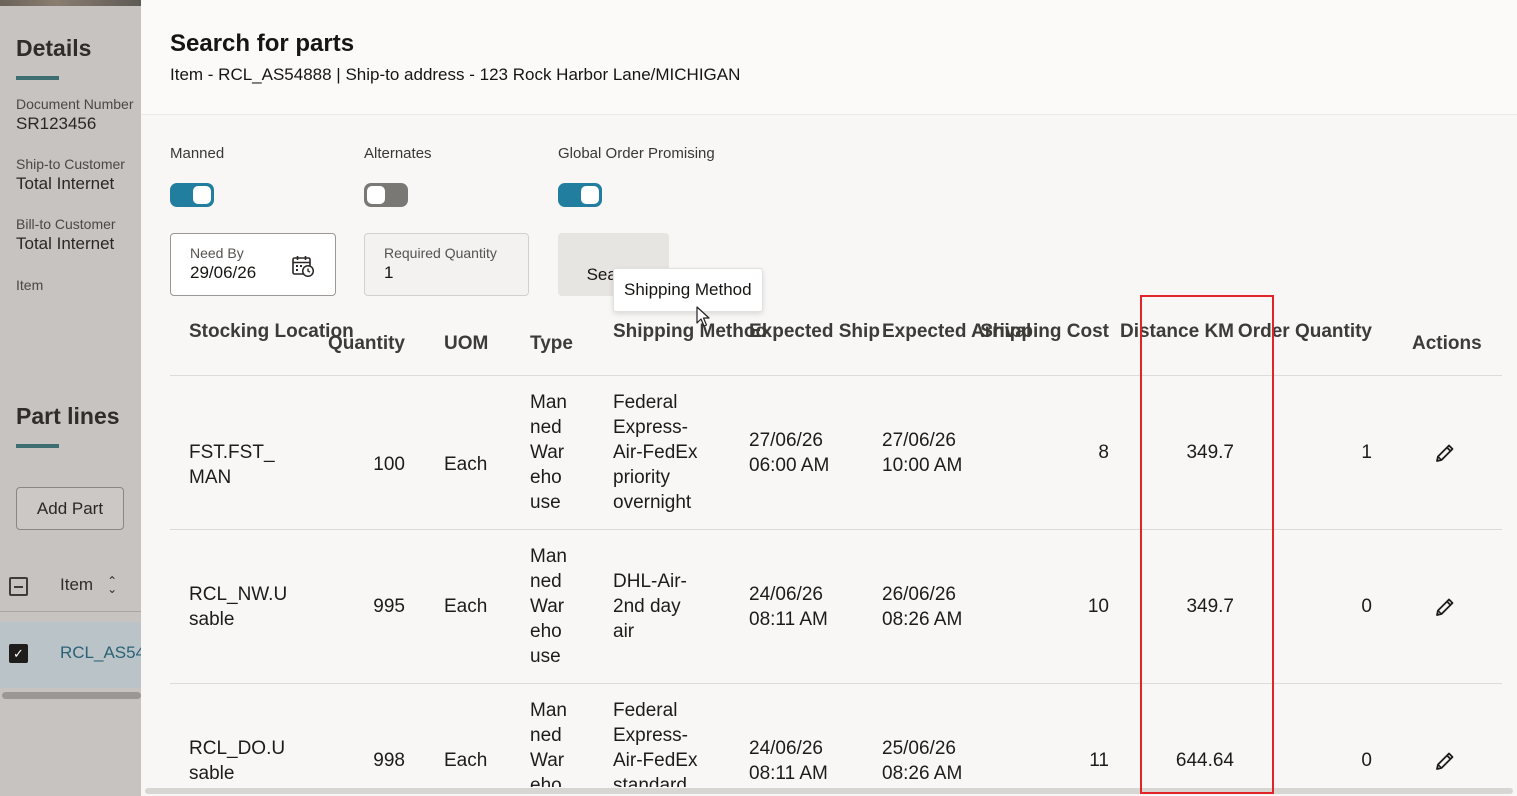 This screenshot has width=1517, height=796. What do you see at coordinates (788, 607) in the screenshot?
I see `row2-expected-ship: 24/06/26 08:11 AM` at bounding box center [788, 607].